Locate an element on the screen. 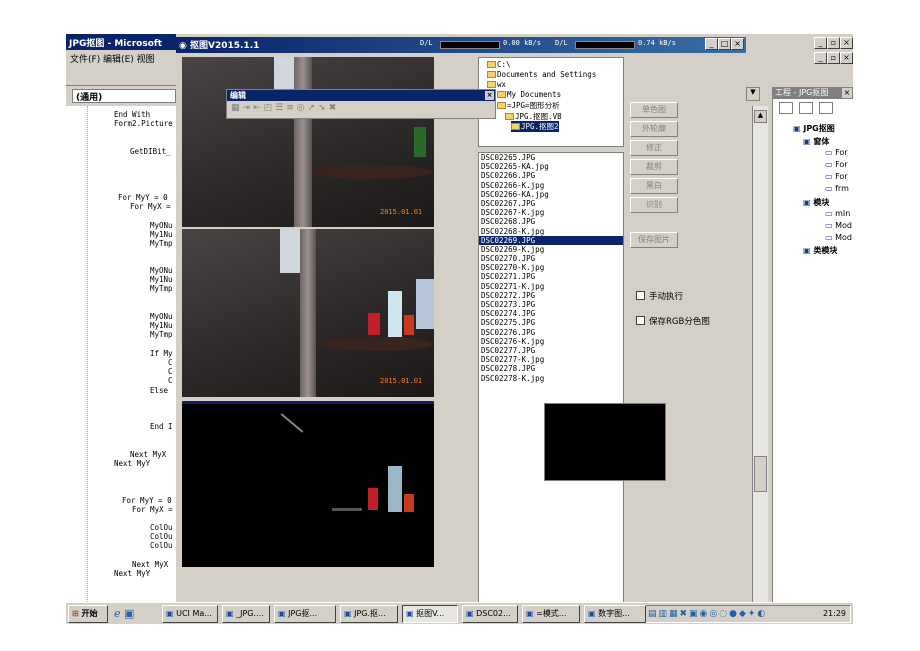 The width and height of the screenshot is (920, 651). outdent-icon: ⇤ is located at coordinates (258, 108).